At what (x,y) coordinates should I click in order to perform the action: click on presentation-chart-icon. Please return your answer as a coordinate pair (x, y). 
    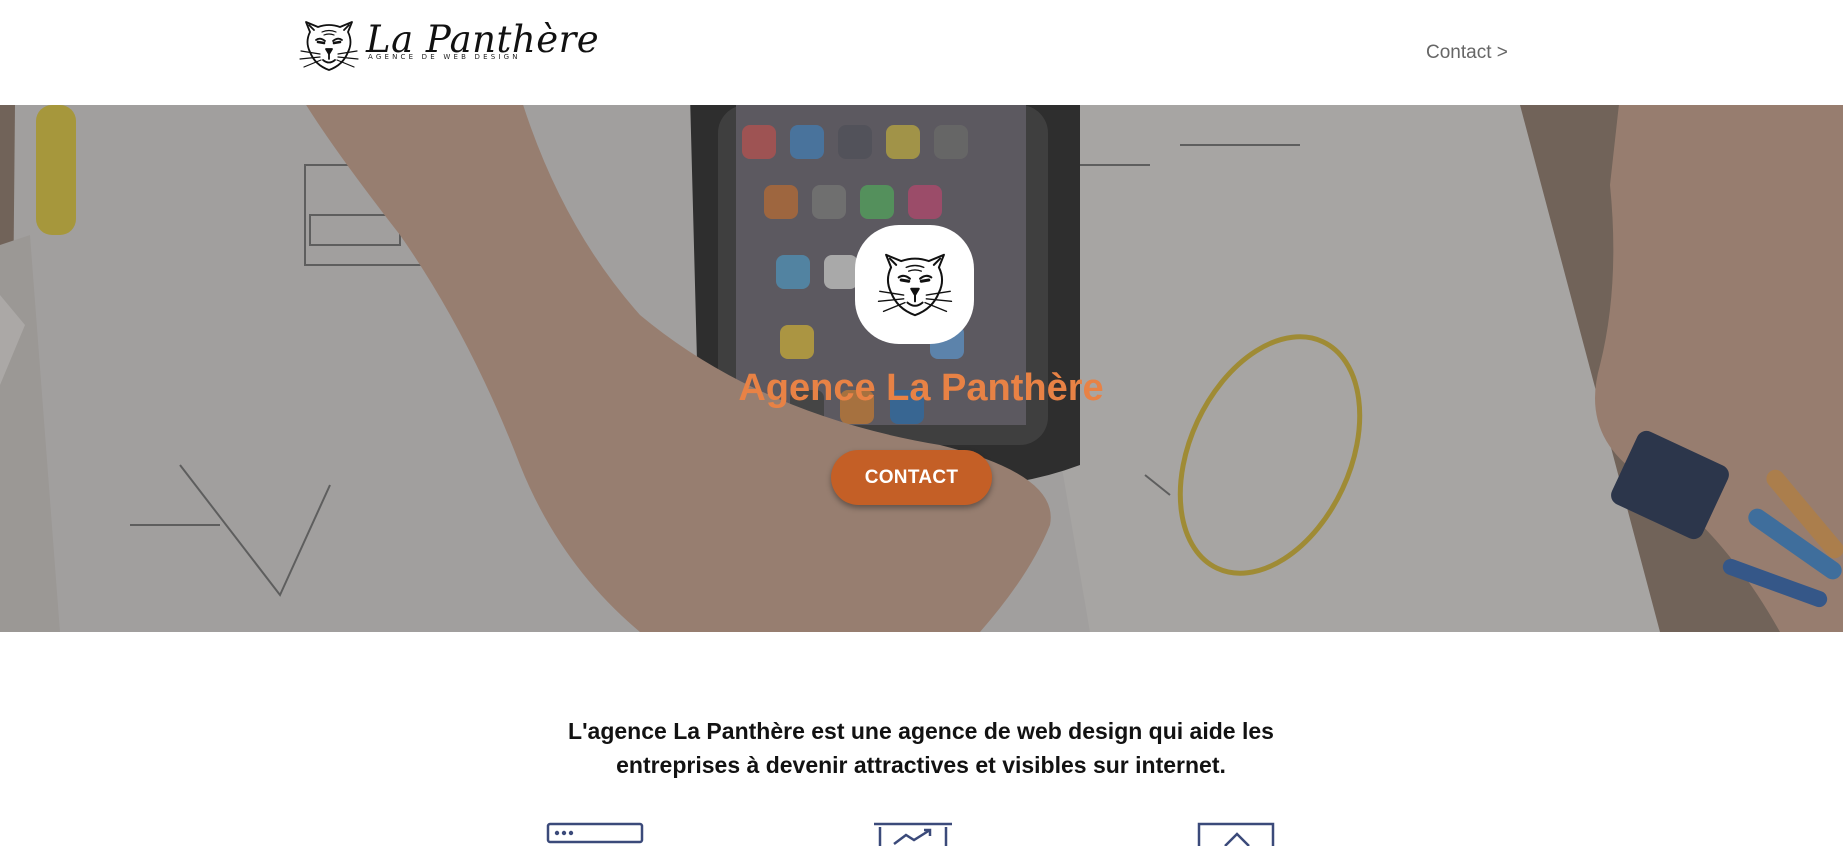
    Looking at the image, I should click on (914, 832).